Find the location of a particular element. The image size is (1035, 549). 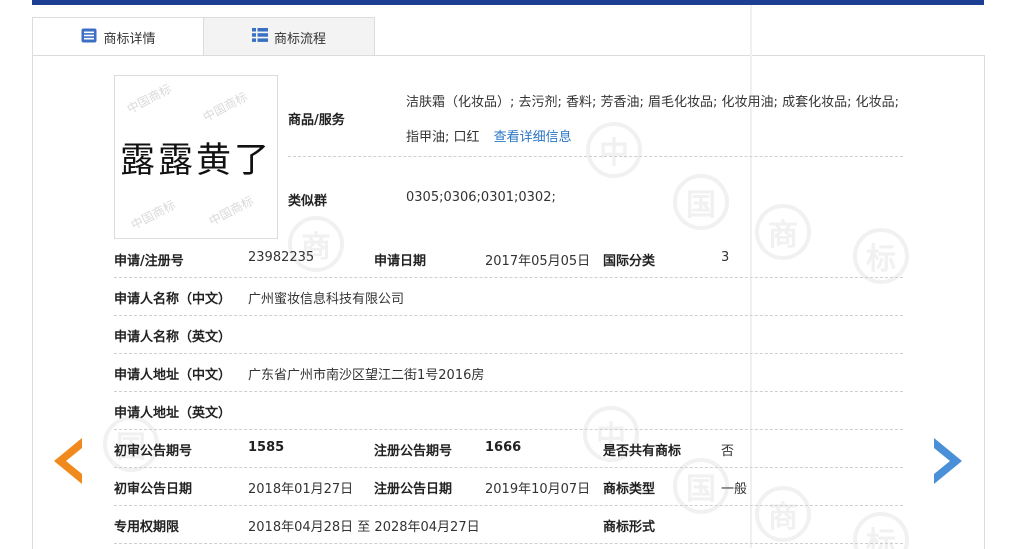

exclusive-period-value: 2018年04月28日 至 2028年04月27日 is located at coordinates (364, 527).